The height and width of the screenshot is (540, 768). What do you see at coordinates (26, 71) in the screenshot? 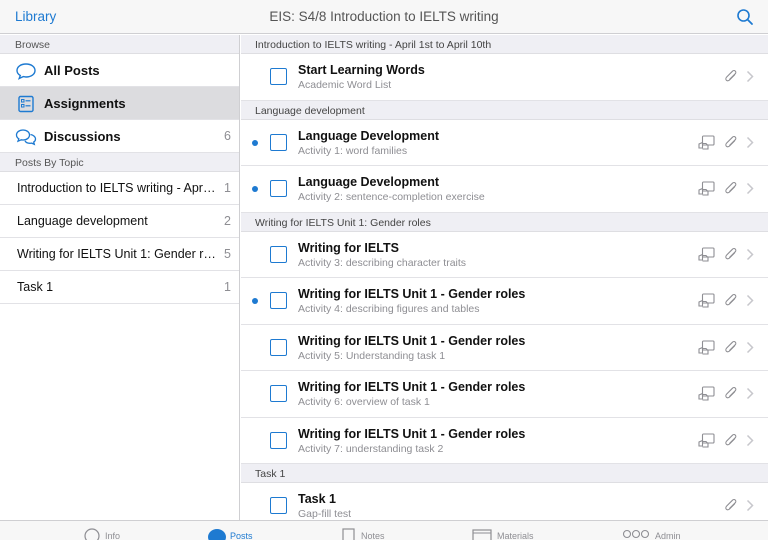
I see `speech-bubble-icon` at bounding box center [26, 71].